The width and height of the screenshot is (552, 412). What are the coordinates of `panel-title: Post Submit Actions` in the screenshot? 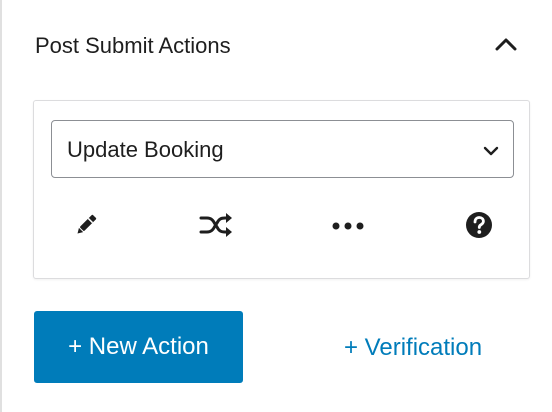 It's located at (133, 45).